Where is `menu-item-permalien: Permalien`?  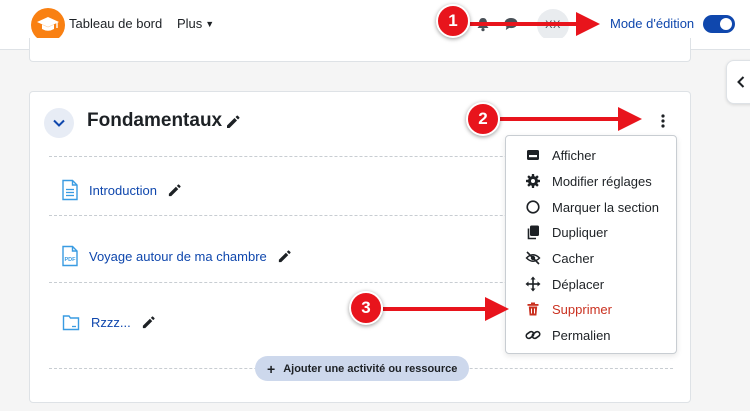 menu-item-permalien: Permalien is located at coordinates (591, 335).